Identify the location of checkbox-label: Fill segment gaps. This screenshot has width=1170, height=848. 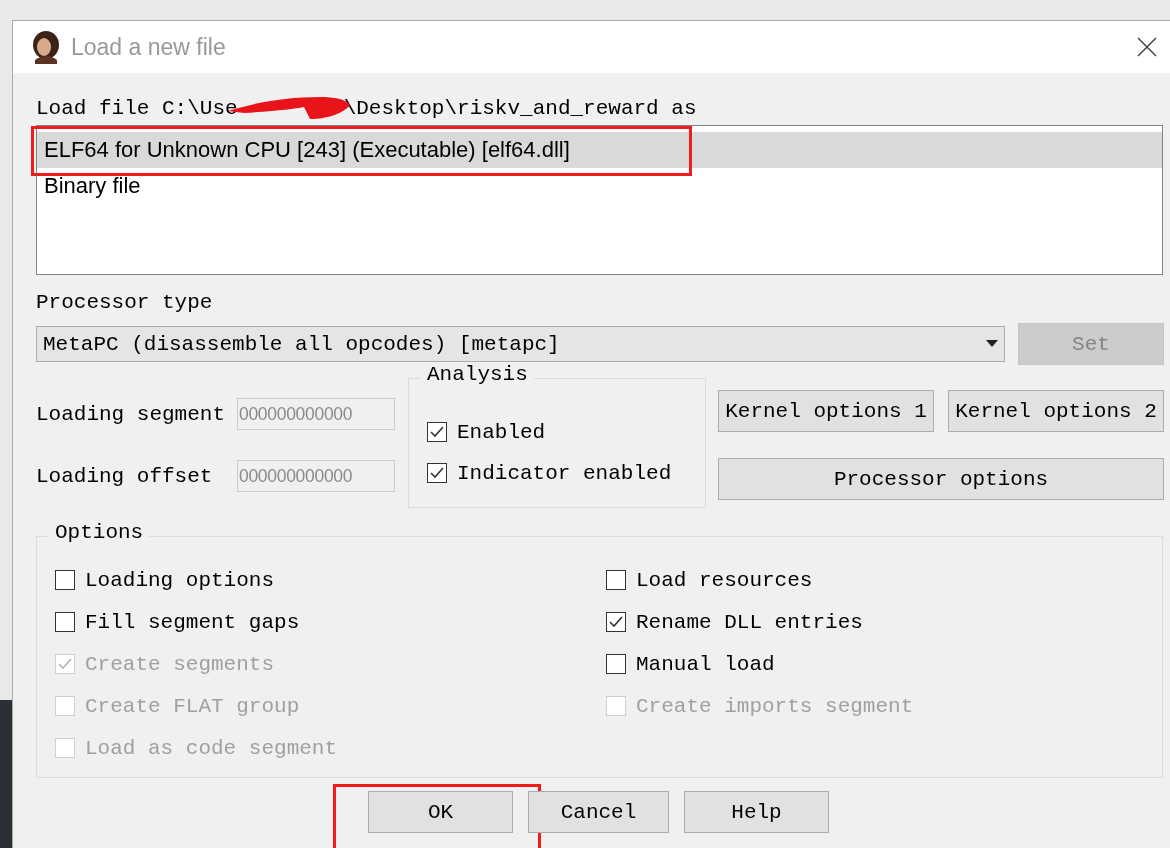
(192, 622).